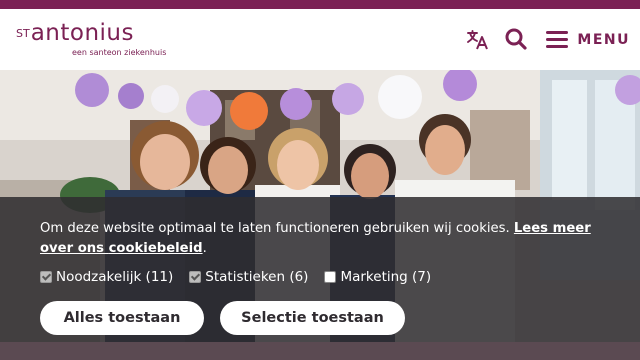  I want to click on logo-name: antonius, so click(82, 33).